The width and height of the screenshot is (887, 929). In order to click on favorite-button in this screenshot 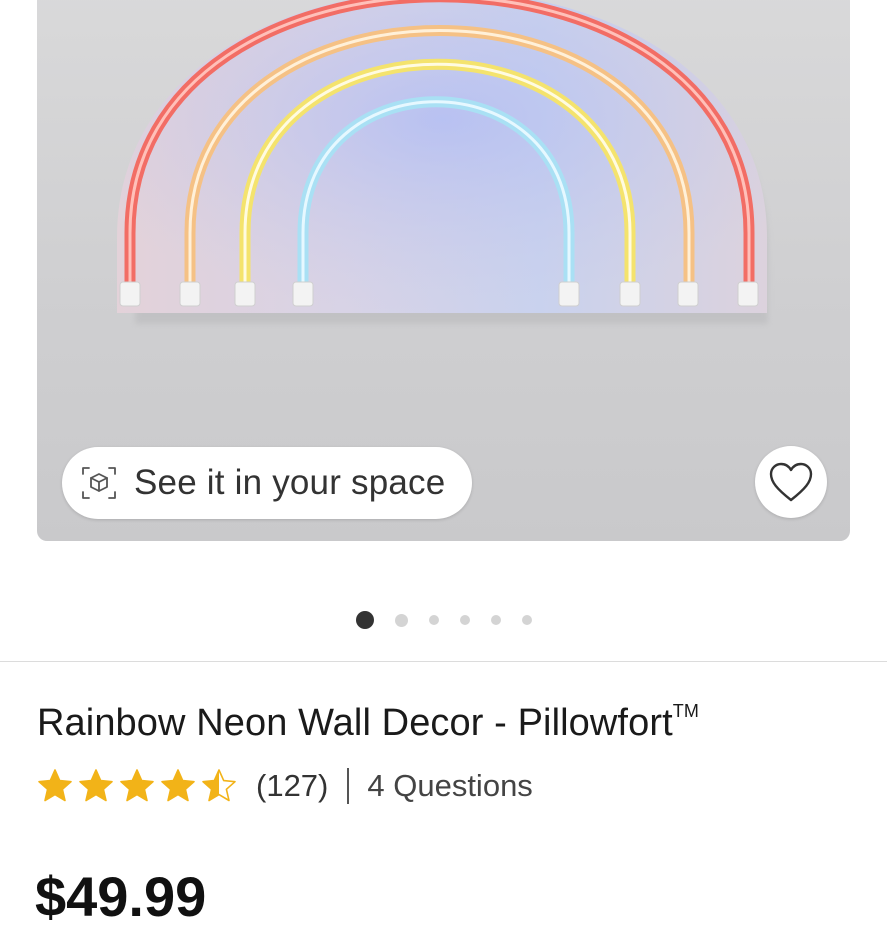, I will do `click(791, 482)`.